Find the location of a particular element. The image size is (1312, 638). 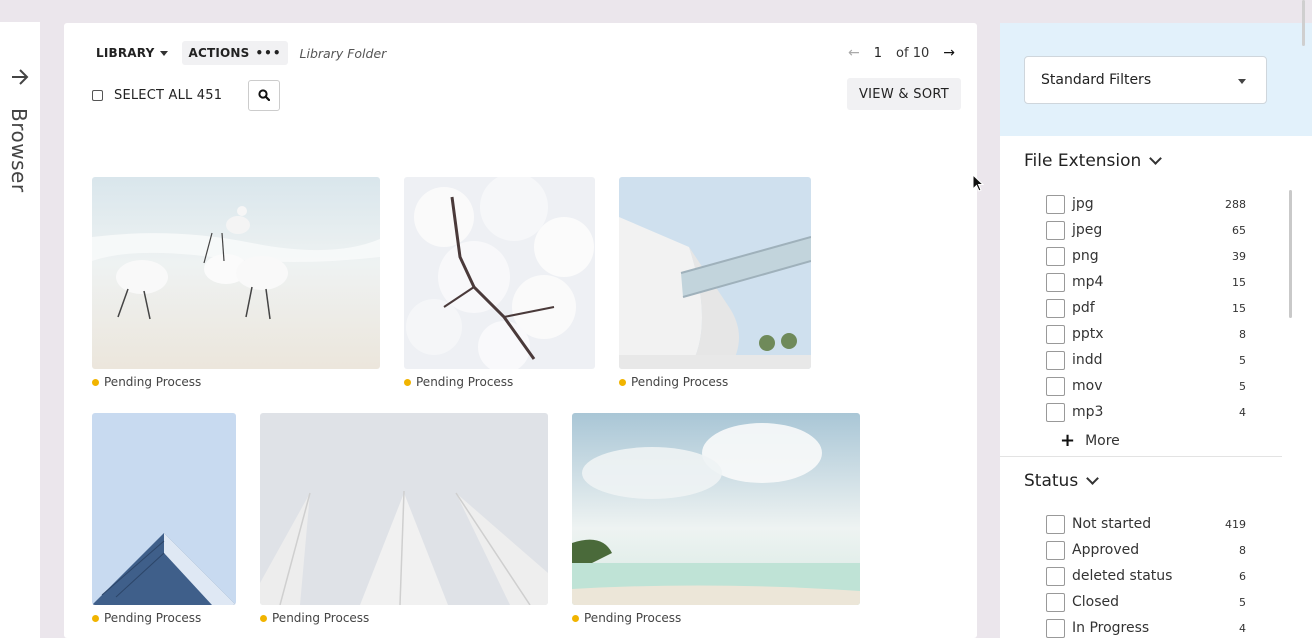

asset-thumbnail-egrets is located at coordinates (236, 273).